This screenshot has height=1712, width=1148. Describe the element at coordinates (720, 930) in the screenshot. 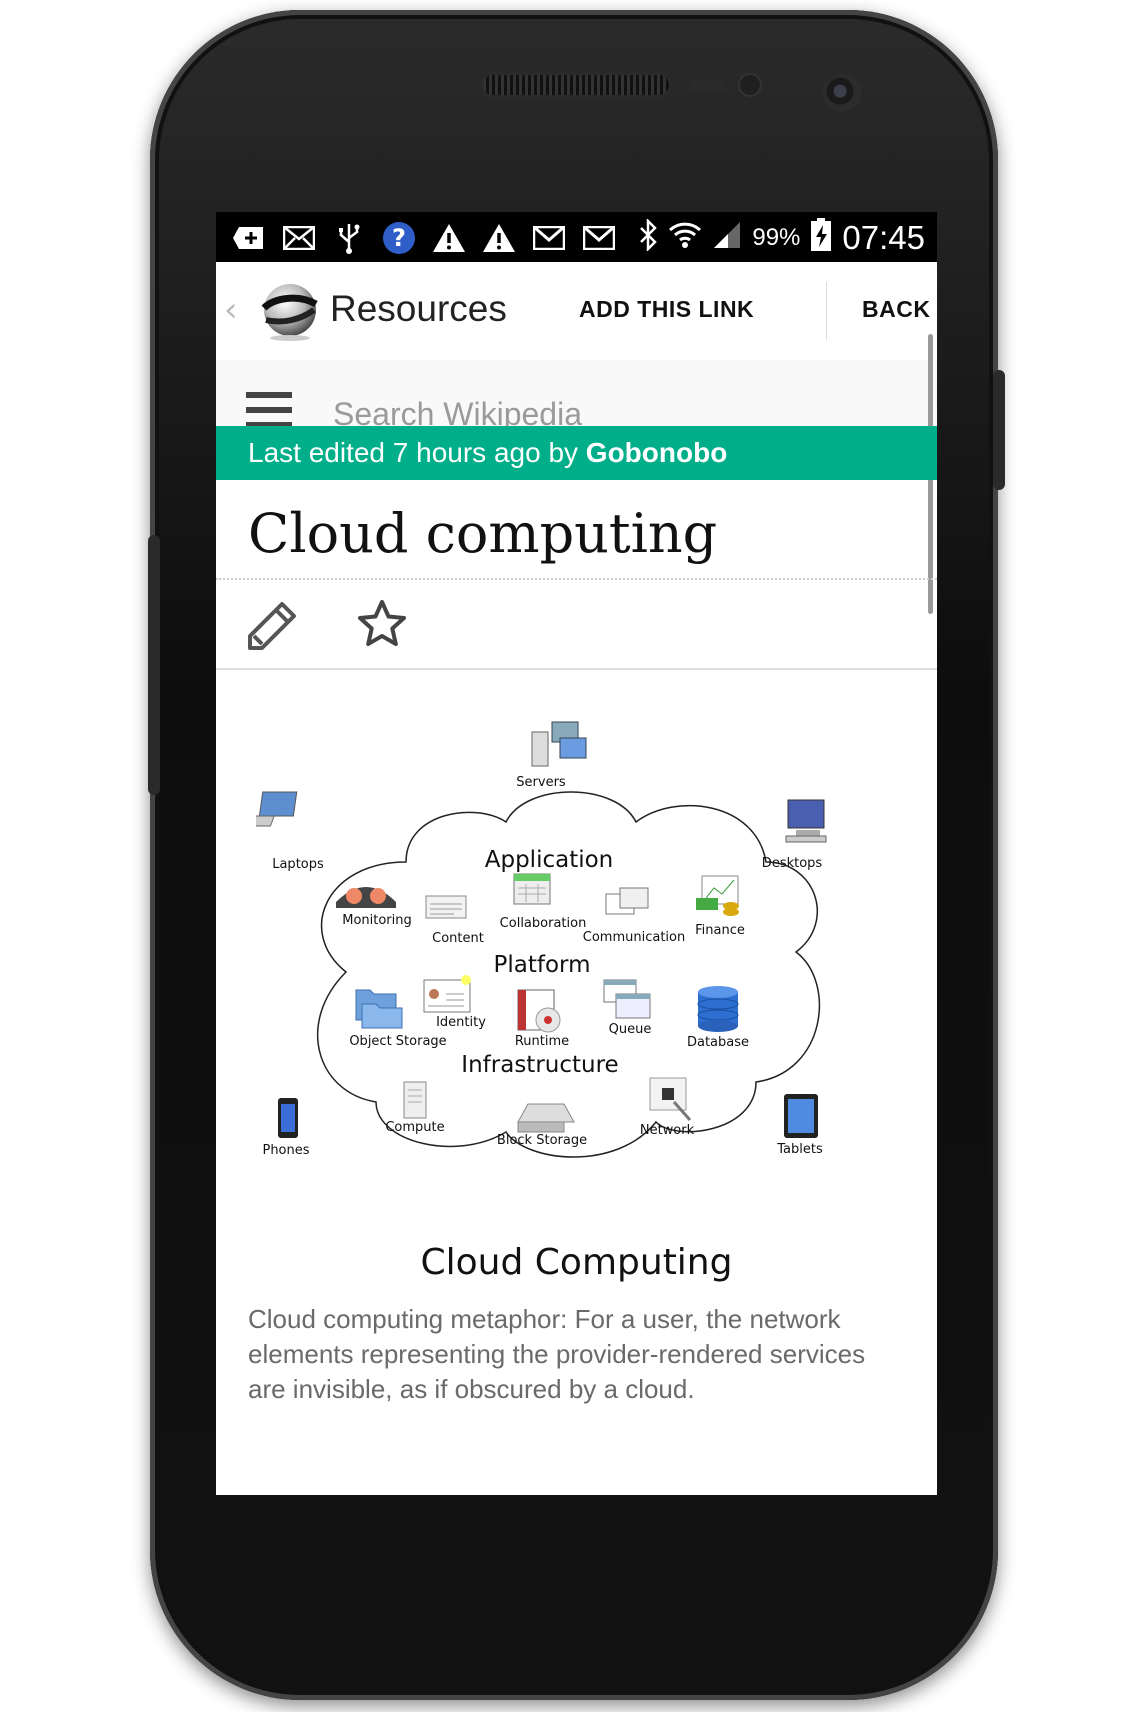

I see `finance-label: Finance` at that location.